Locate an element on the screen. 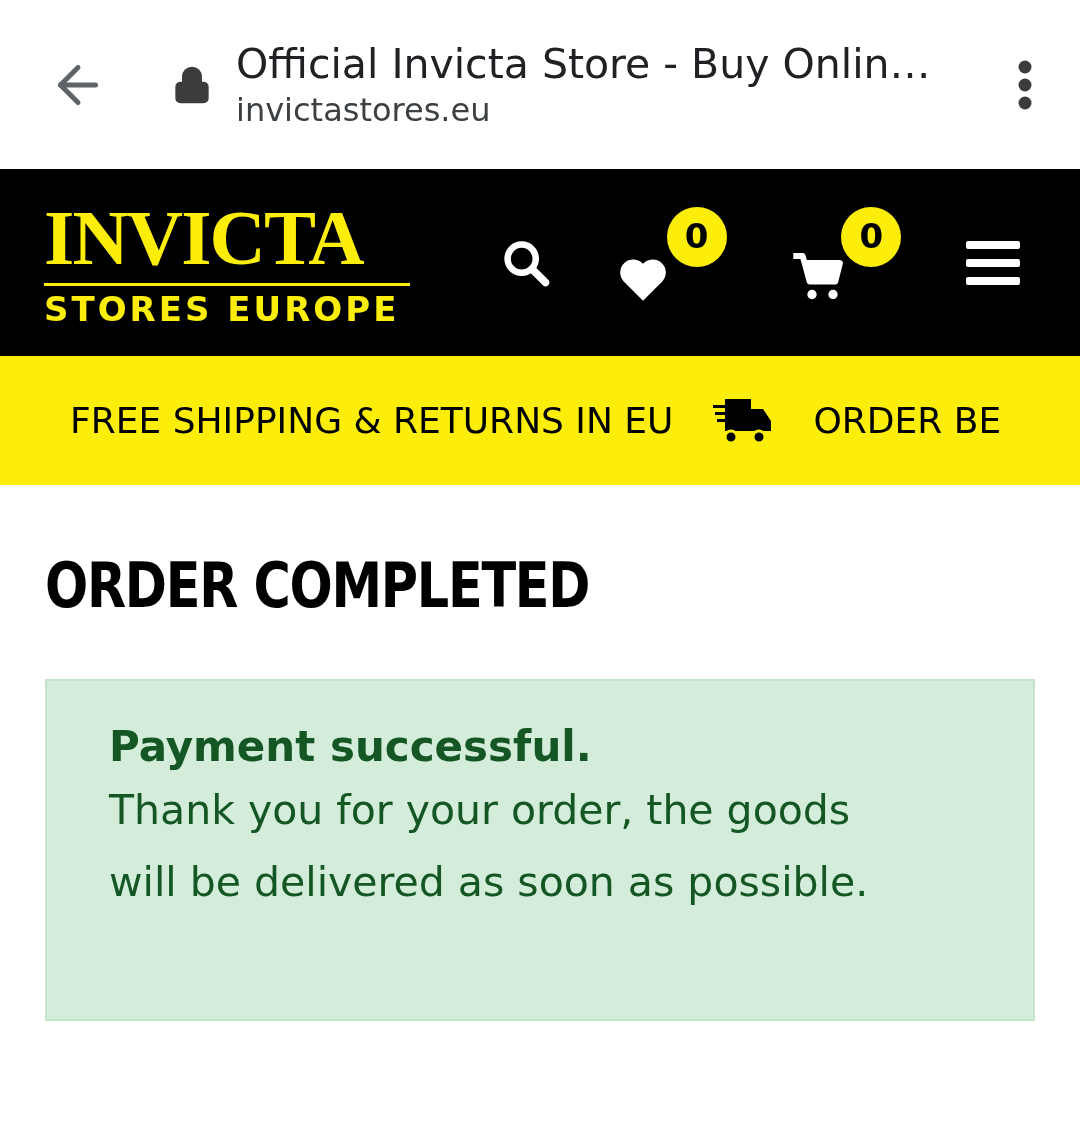 Image resolution: width=1080 pixels, height=1146 pixels. cart-button: 0 is located at coordinates (846, 254).